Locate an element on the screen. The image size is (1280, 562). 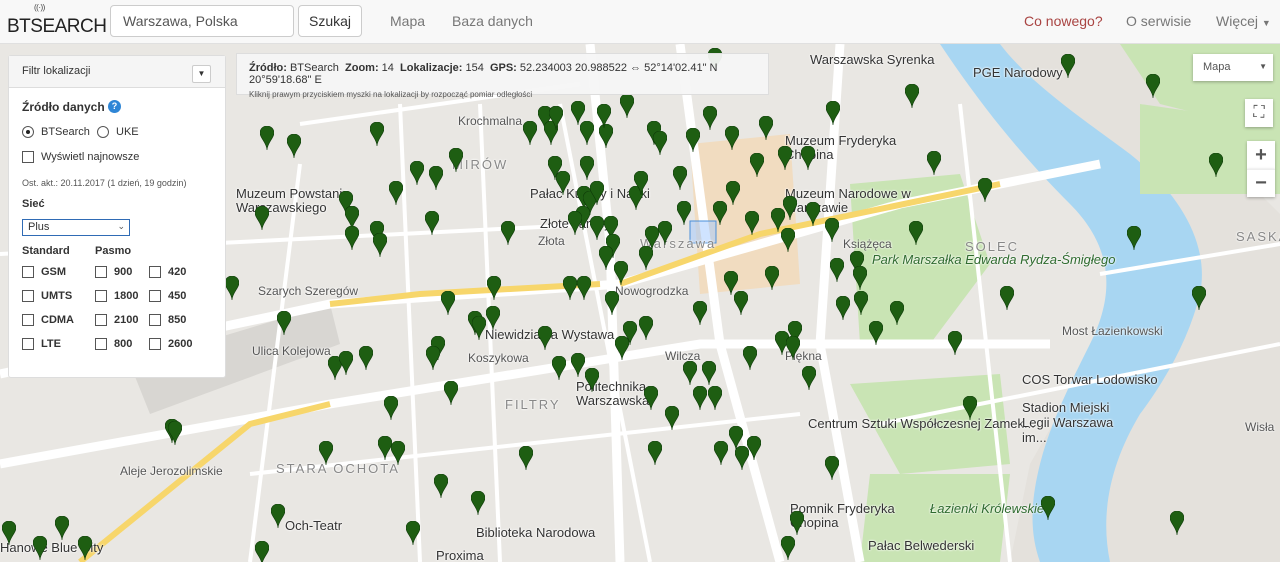
collapse-filter-button: ▼ is located at coordinates (201, 74).